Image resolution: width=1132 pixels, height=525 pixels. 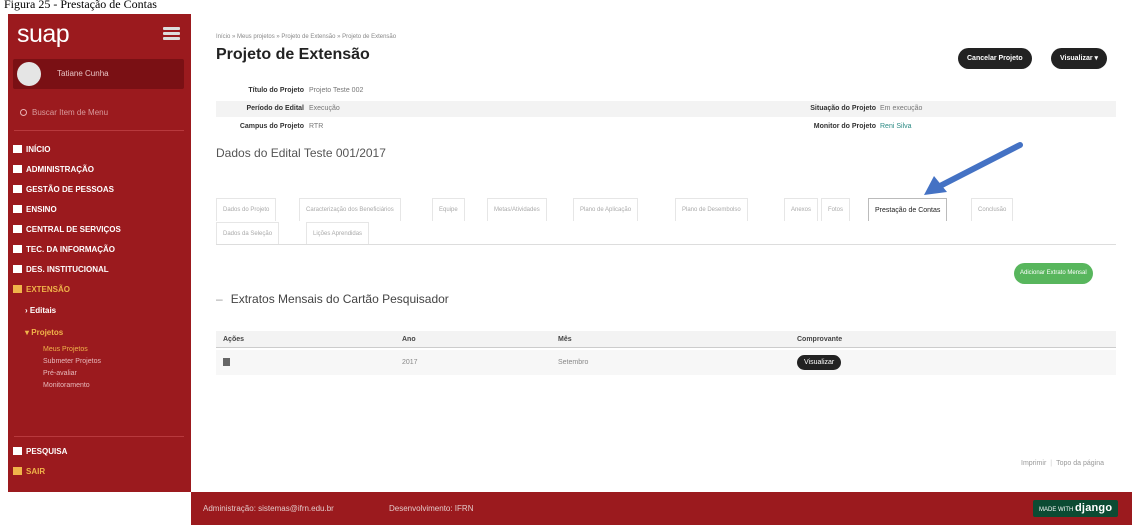 What do you see at coordinates (99, 333) in the screenshot?
I see `nav-subitem-projetos: ▾ Projetos` at bounding box center [99, 333].